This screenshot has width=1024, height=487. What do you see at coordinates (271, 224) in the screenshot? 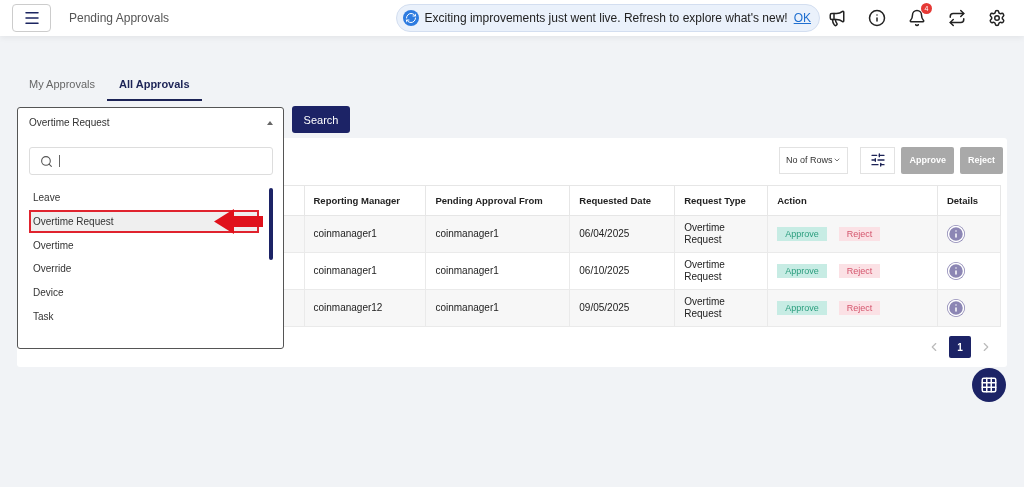
I see `scrollbar` at bounding box center [271, 224].